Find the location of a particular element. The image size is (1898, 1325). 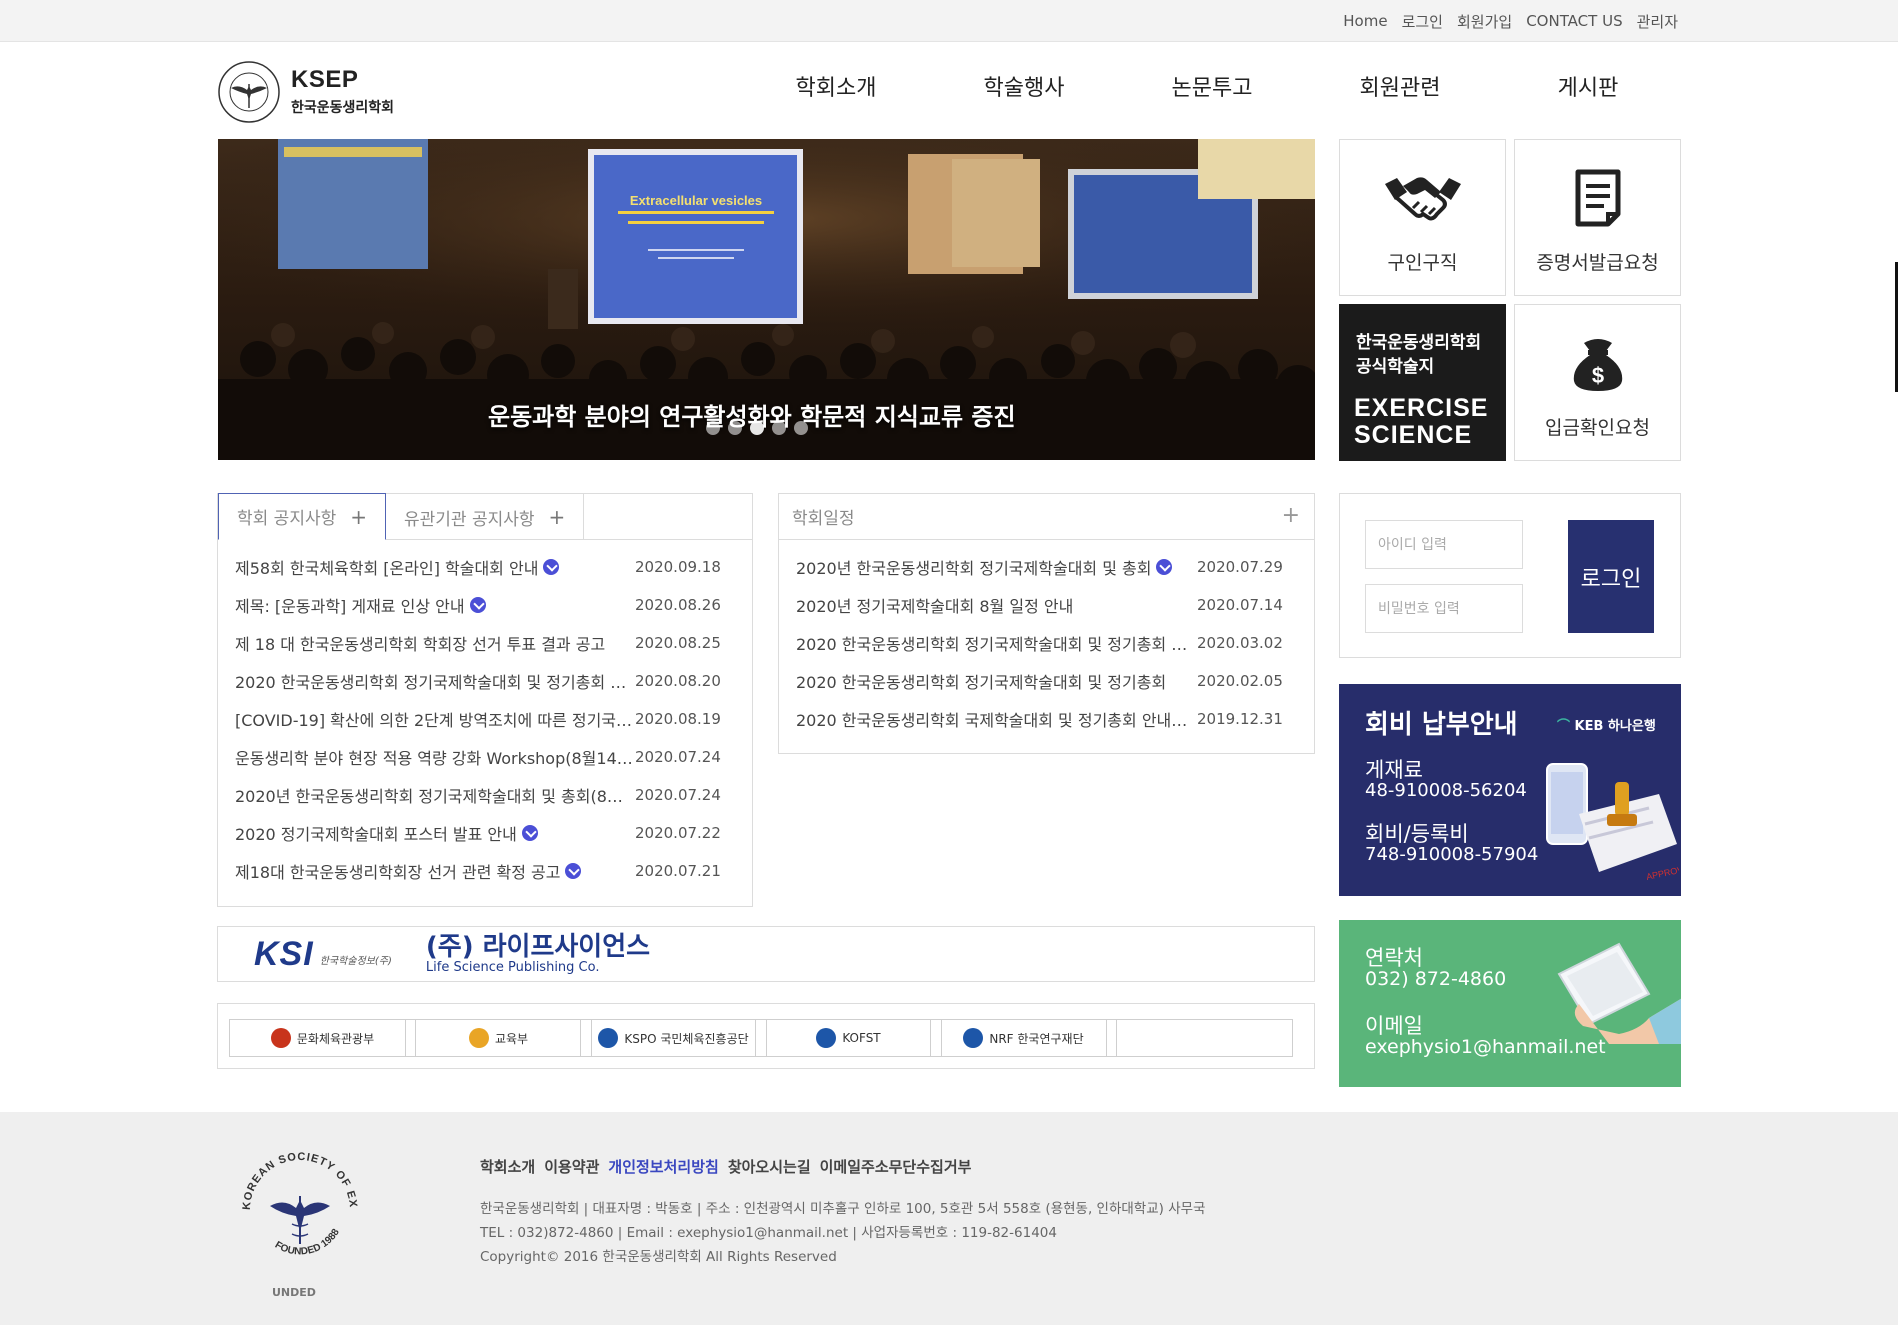

nav-board: 게시판 is located at coordinates (1588, 90).